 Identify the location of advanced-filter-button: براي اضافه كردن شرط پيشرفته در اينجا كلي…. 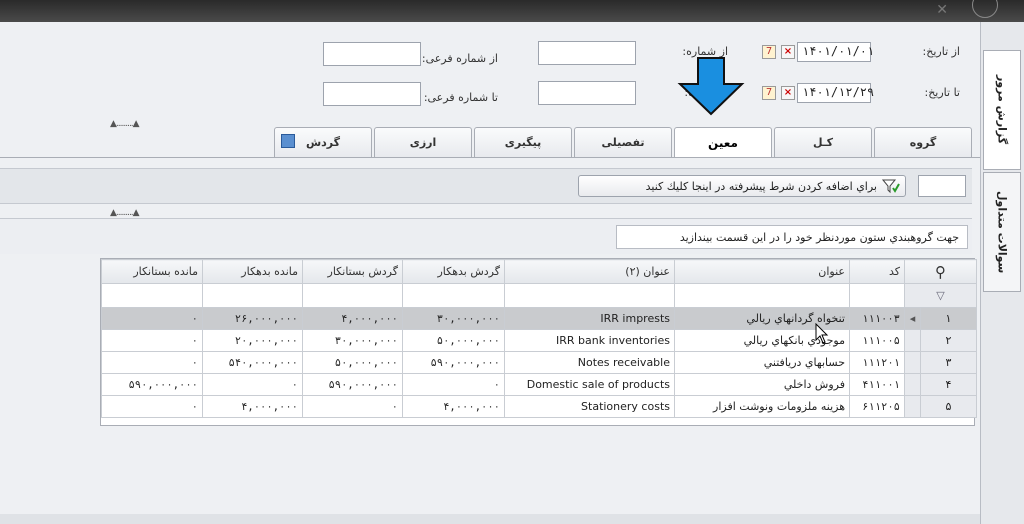
(742, 186).